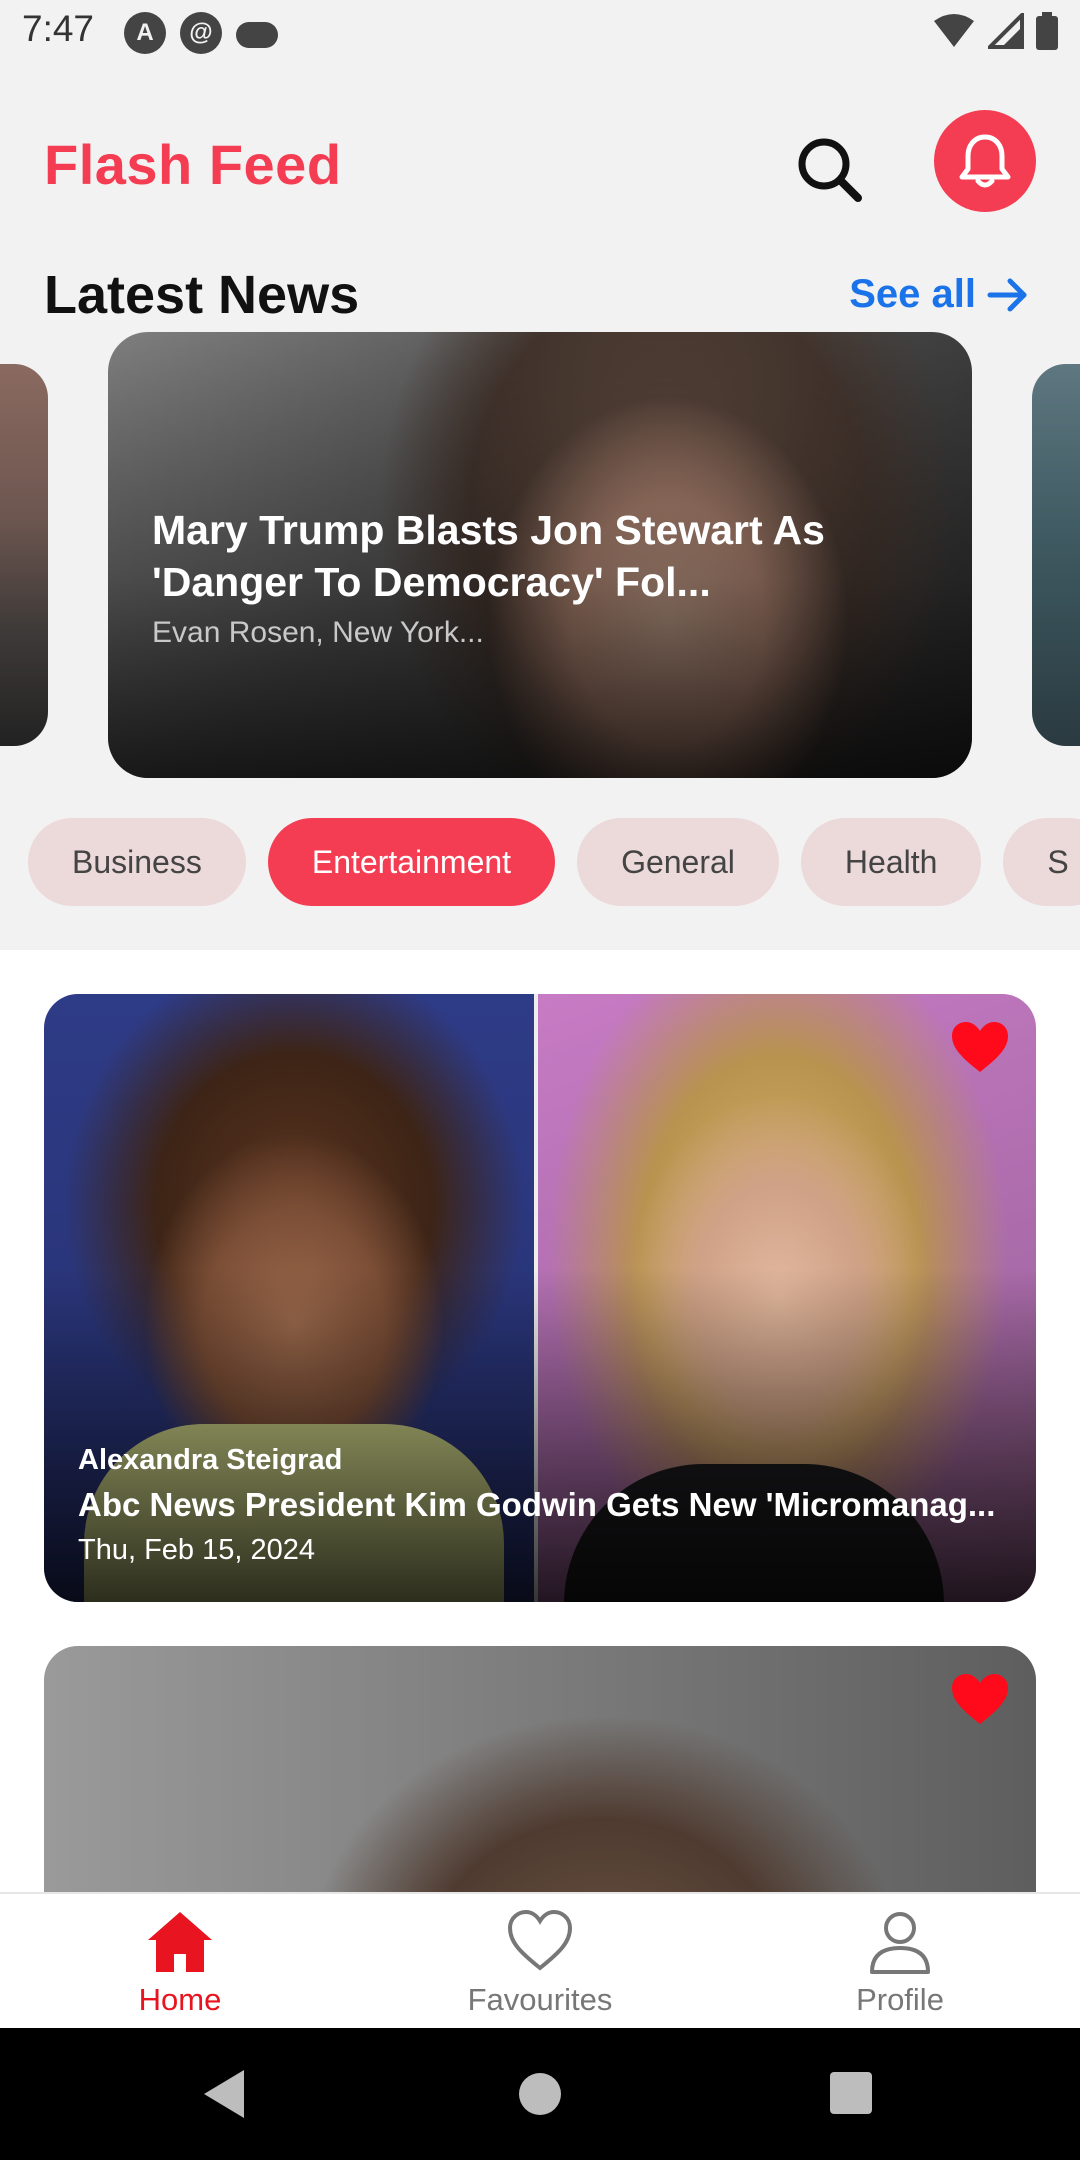 This screenshot has width=1080, height=2160. I want to click on chip-partial: S, so click(1041, 862).